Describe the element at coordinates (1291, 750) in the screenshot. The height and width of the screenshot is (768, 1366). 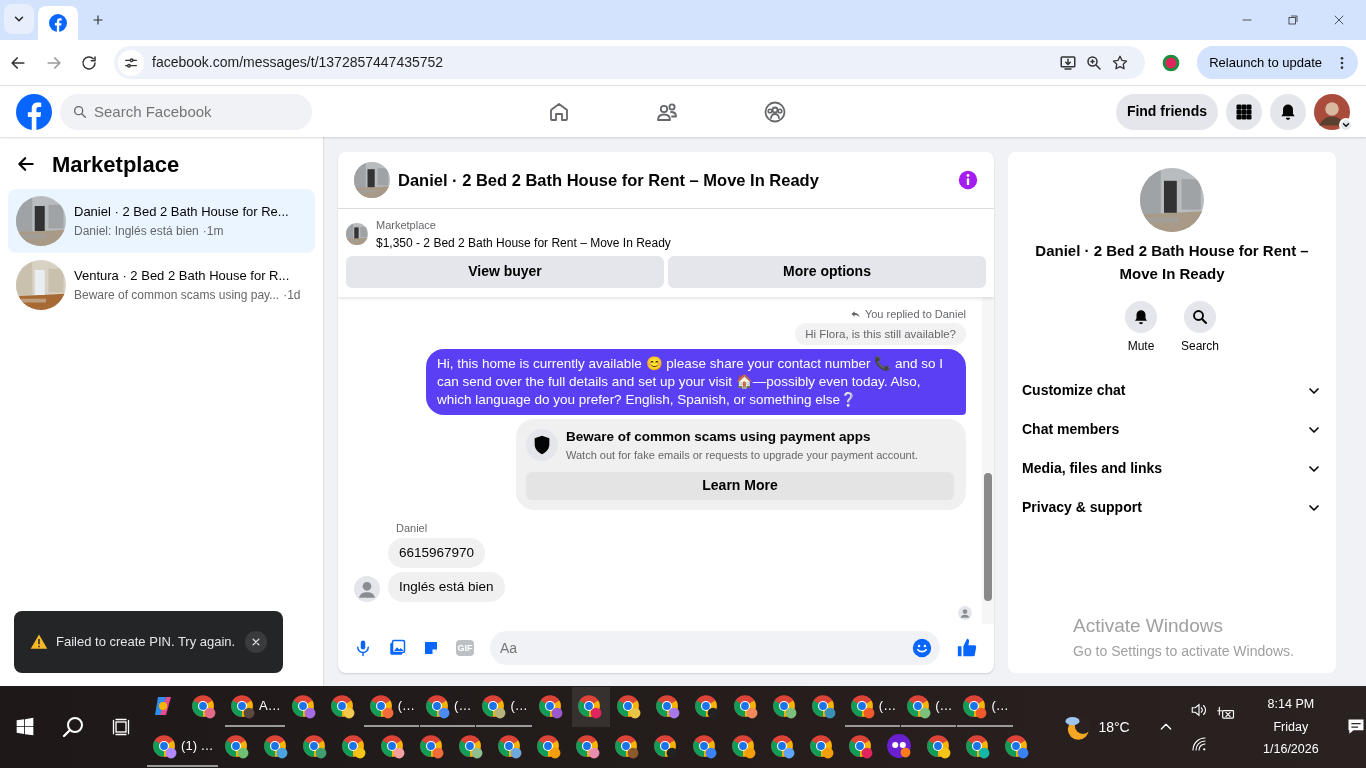
I see `clock-date: 1/16/2026` at that location.